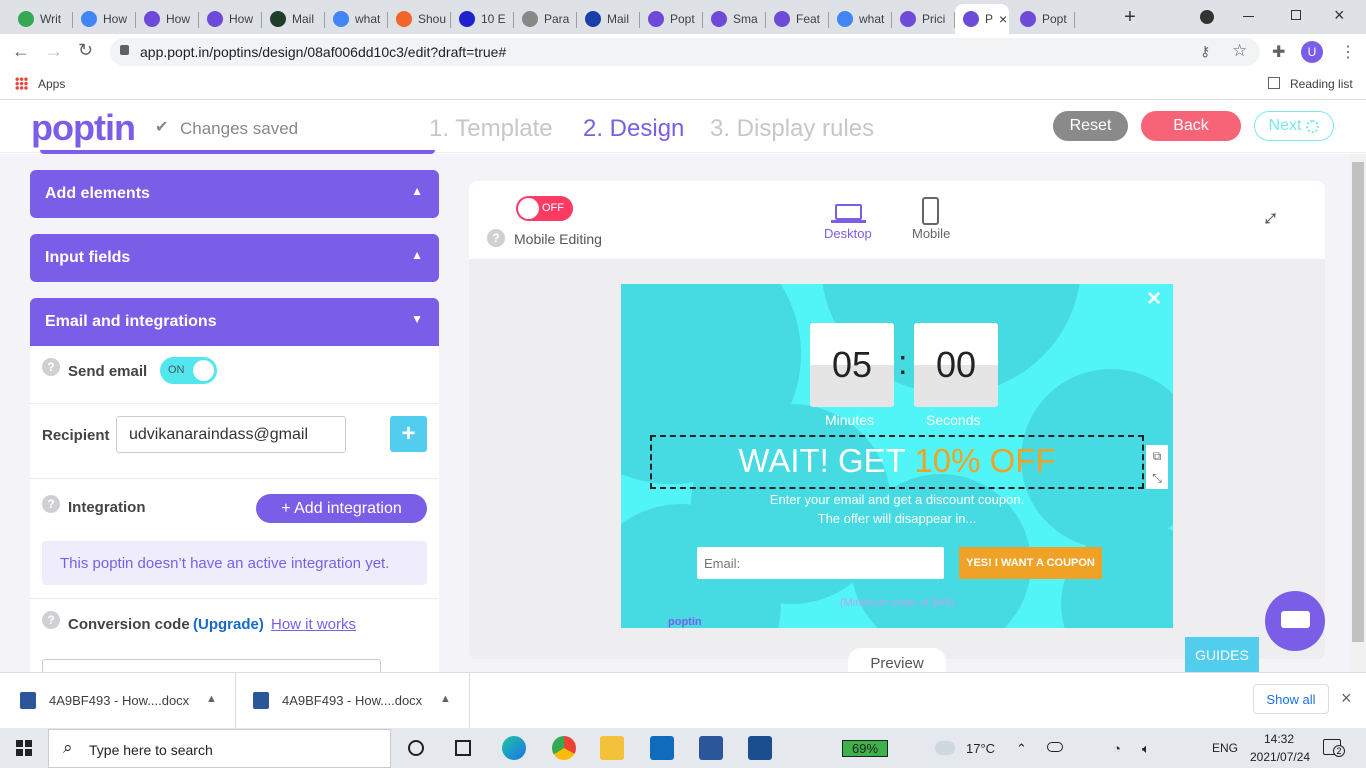  I want to click on language-indicator: ENG, so click(1225, 748).